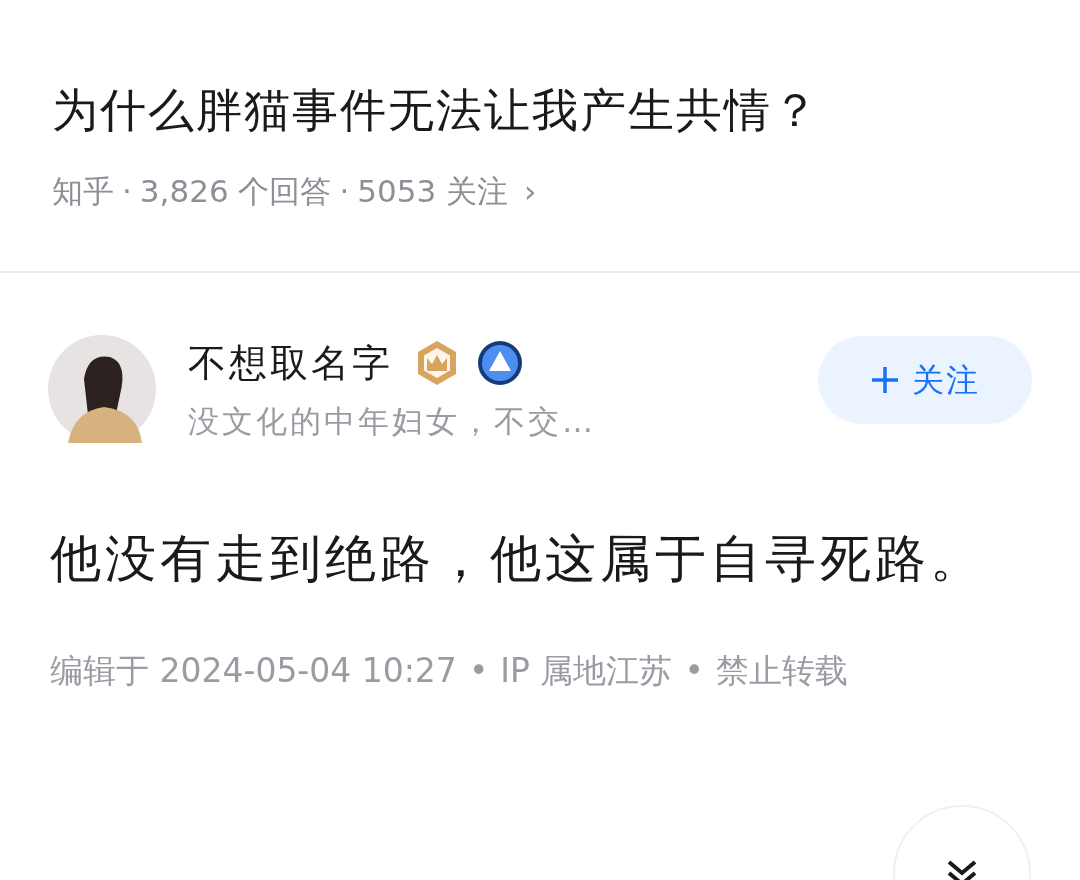 This screenshot has height=880, width=1080. What do you see at coordinates (500, 363) in the screenshot?
I see `triangle-badge-icon` at bounding box center [500, 363].